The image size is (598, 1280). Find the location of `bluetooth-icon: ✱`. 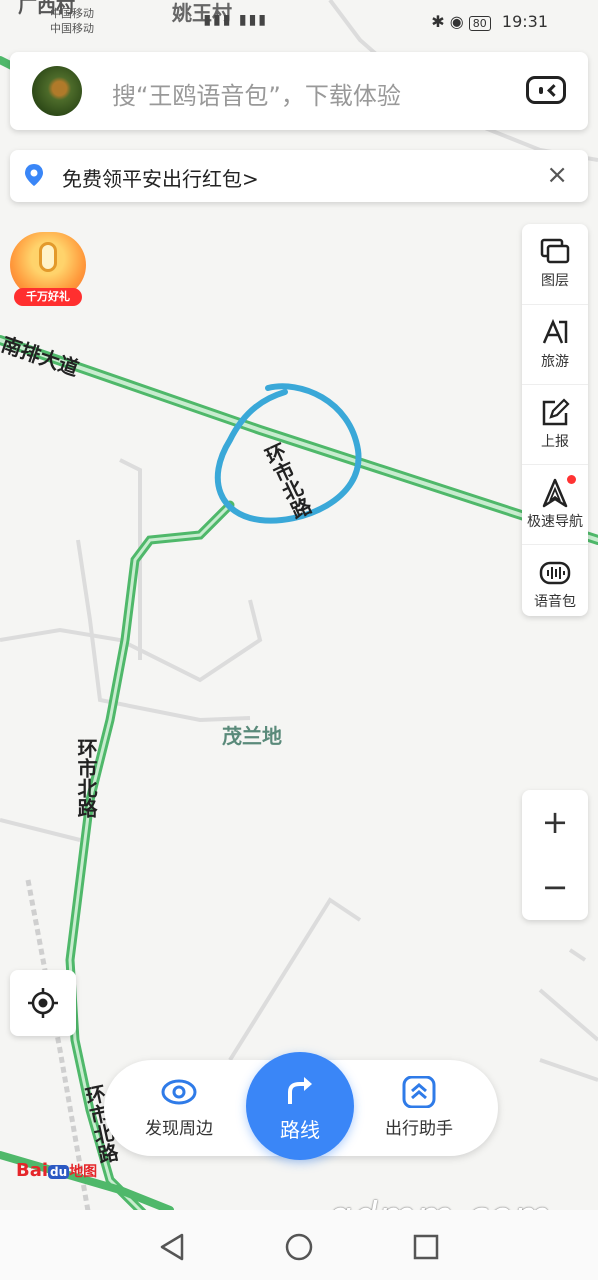

bluetooth-icon: ✱ is located at coordinates (438, 21).